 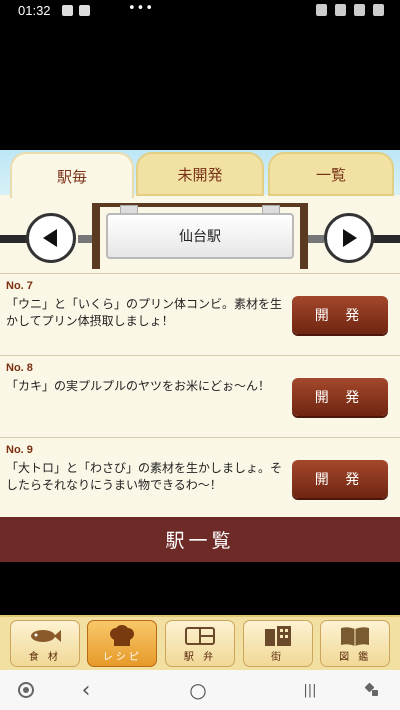 I want to click on next-station-button, so click(x=349, y=238).